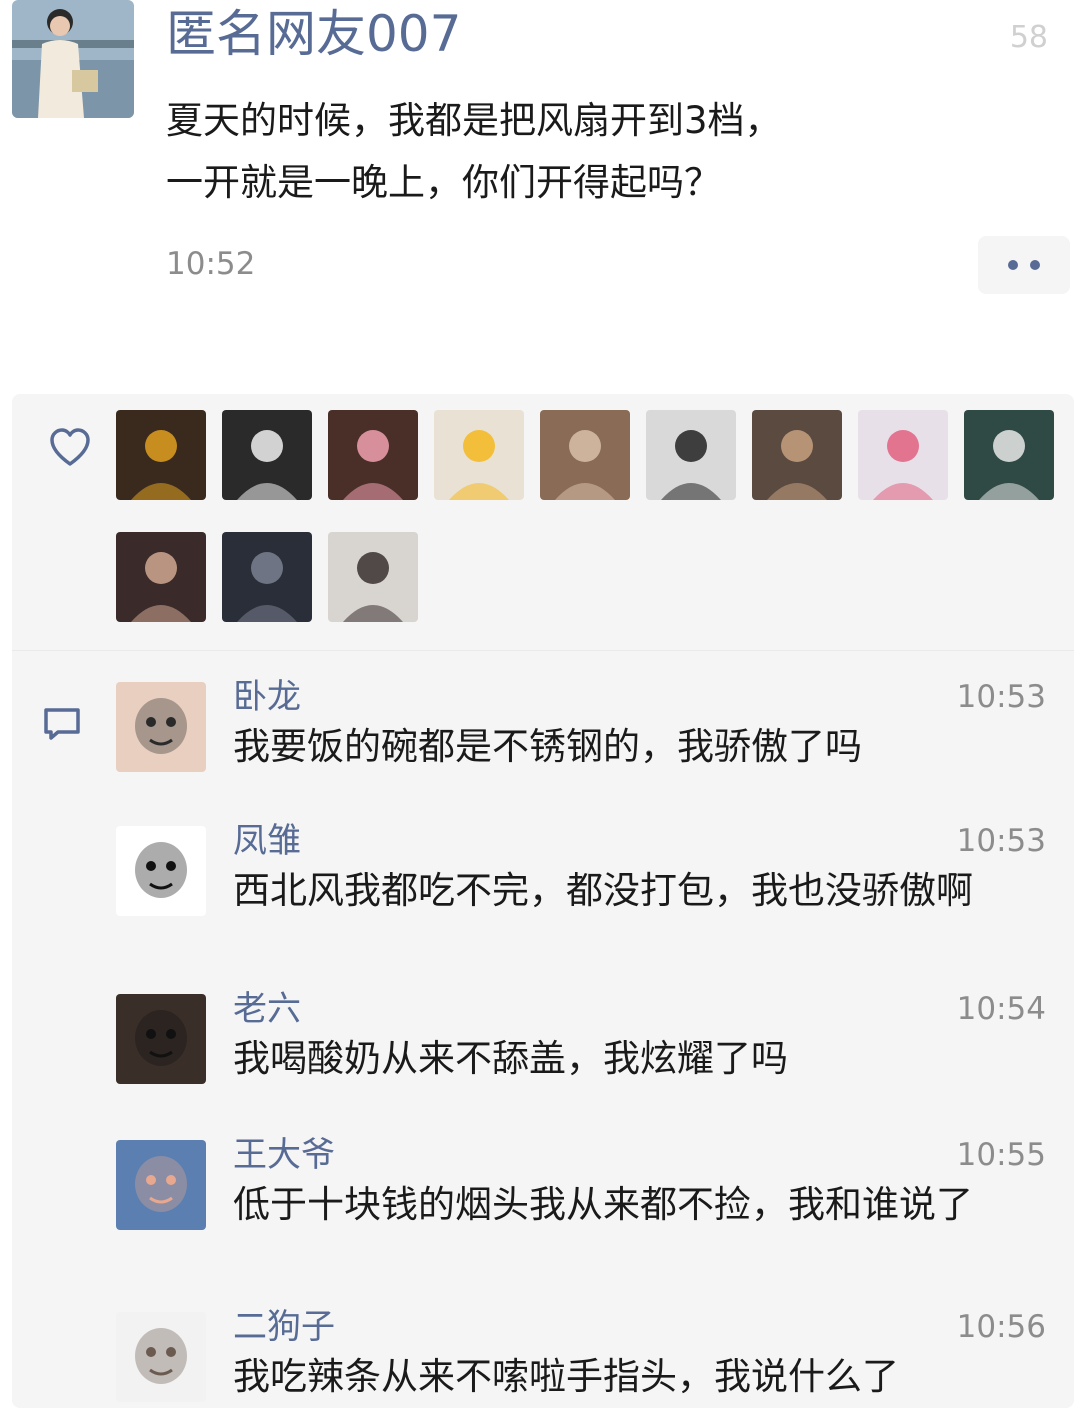 Image resolution: width=1080 pixels, height=1408 pixels. I want to click on commenter-name: 老六, so click(267, 1009).